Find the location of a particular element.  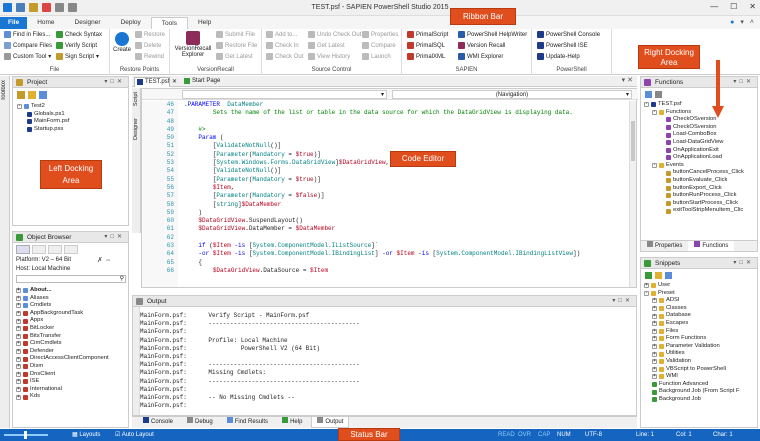

tab-debug: Debug is located at coordinates (200, 422).